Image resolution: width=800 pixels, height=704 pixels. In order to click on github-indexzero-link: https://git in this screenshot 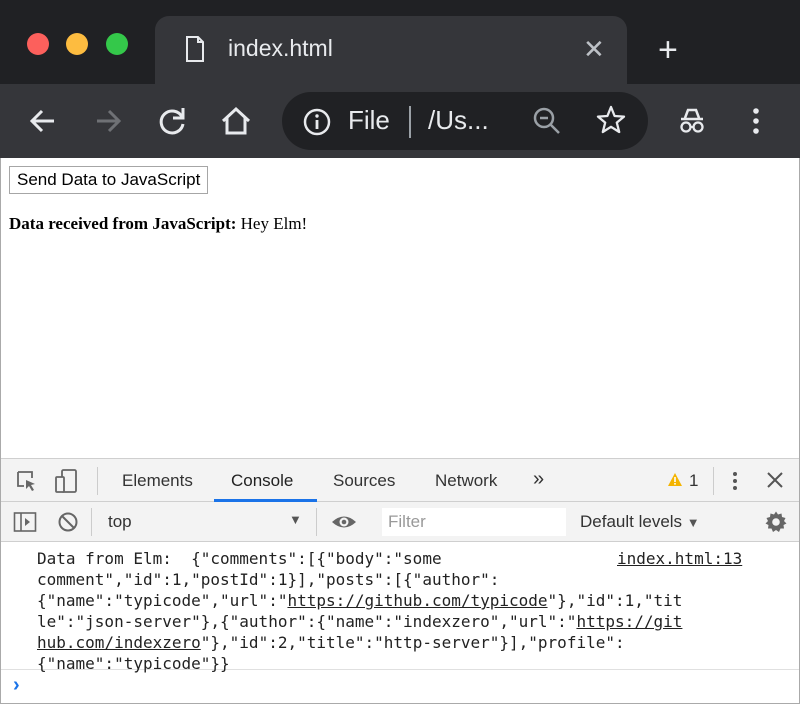, I will do `click(629, 621)`.